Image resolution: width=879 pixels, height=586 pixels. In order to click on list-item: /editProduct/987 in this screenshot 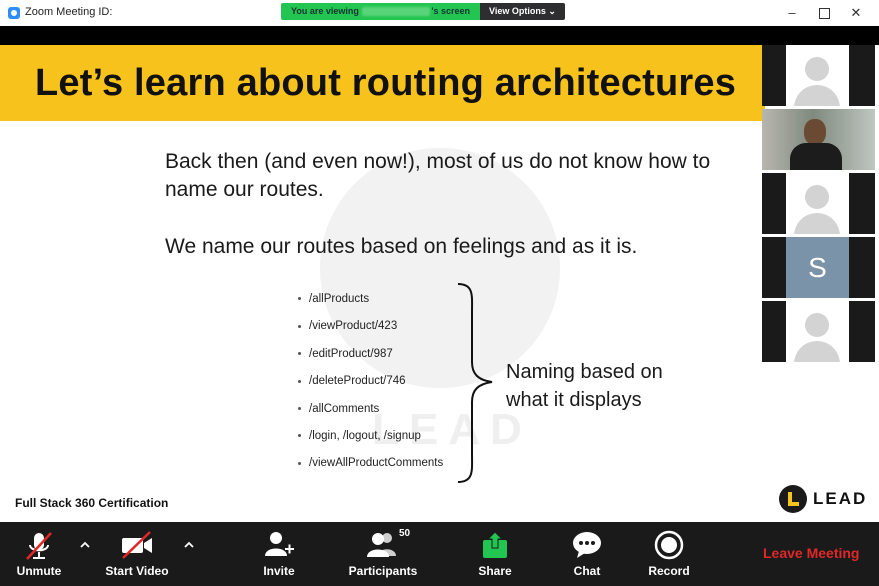, I will do `click(370, 354)`.